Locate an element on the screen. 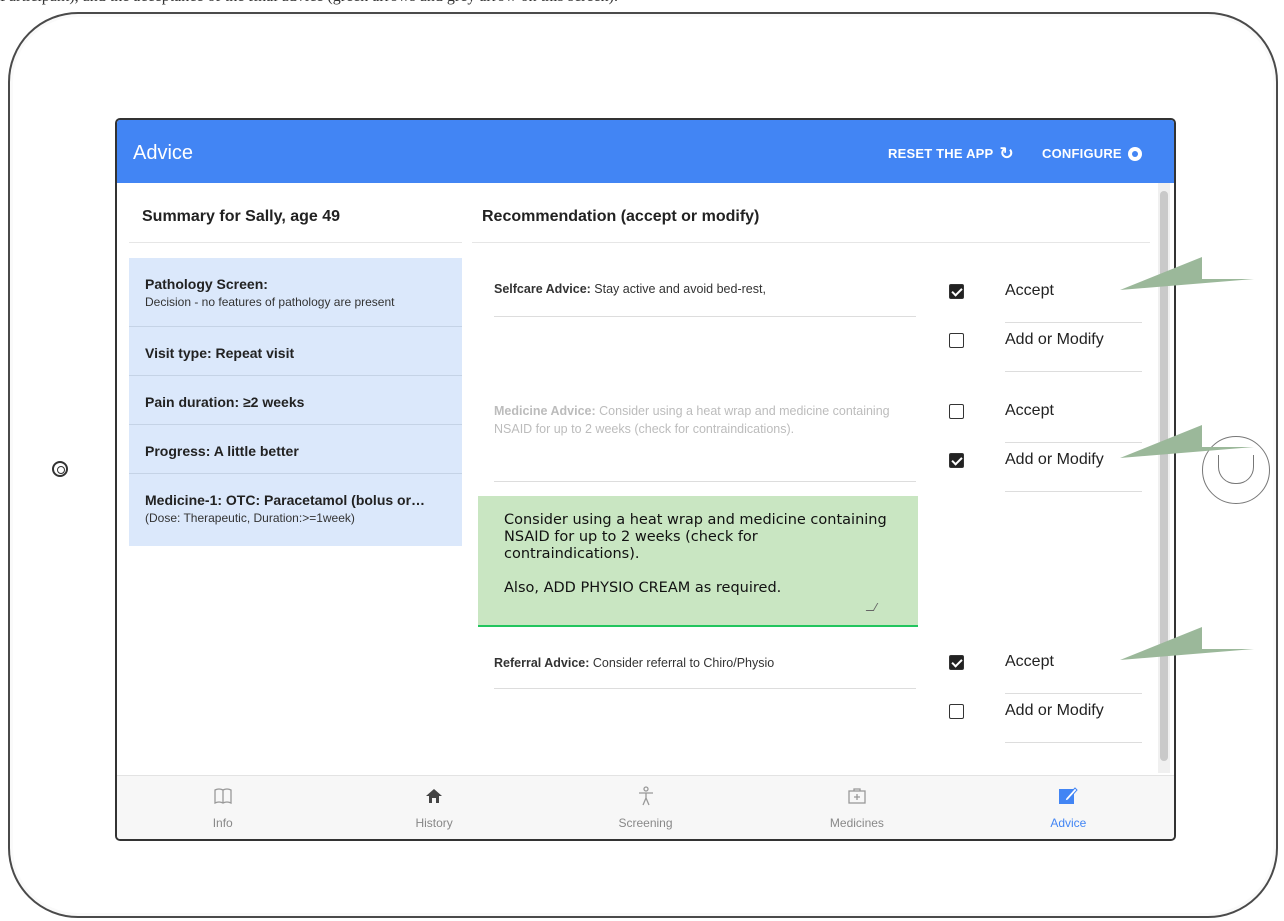 The image size is (1284, 921). tab-advice: Advice is located at coordinates (1068, 807).